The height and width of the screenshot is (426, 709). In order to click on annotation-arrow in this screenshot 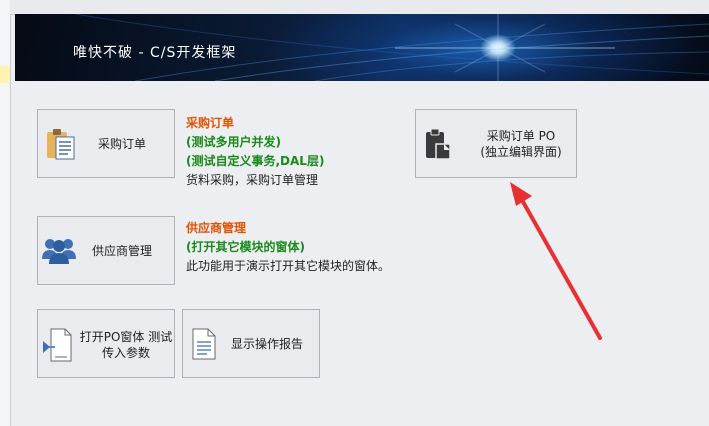, I will do `click(556, 261)`.